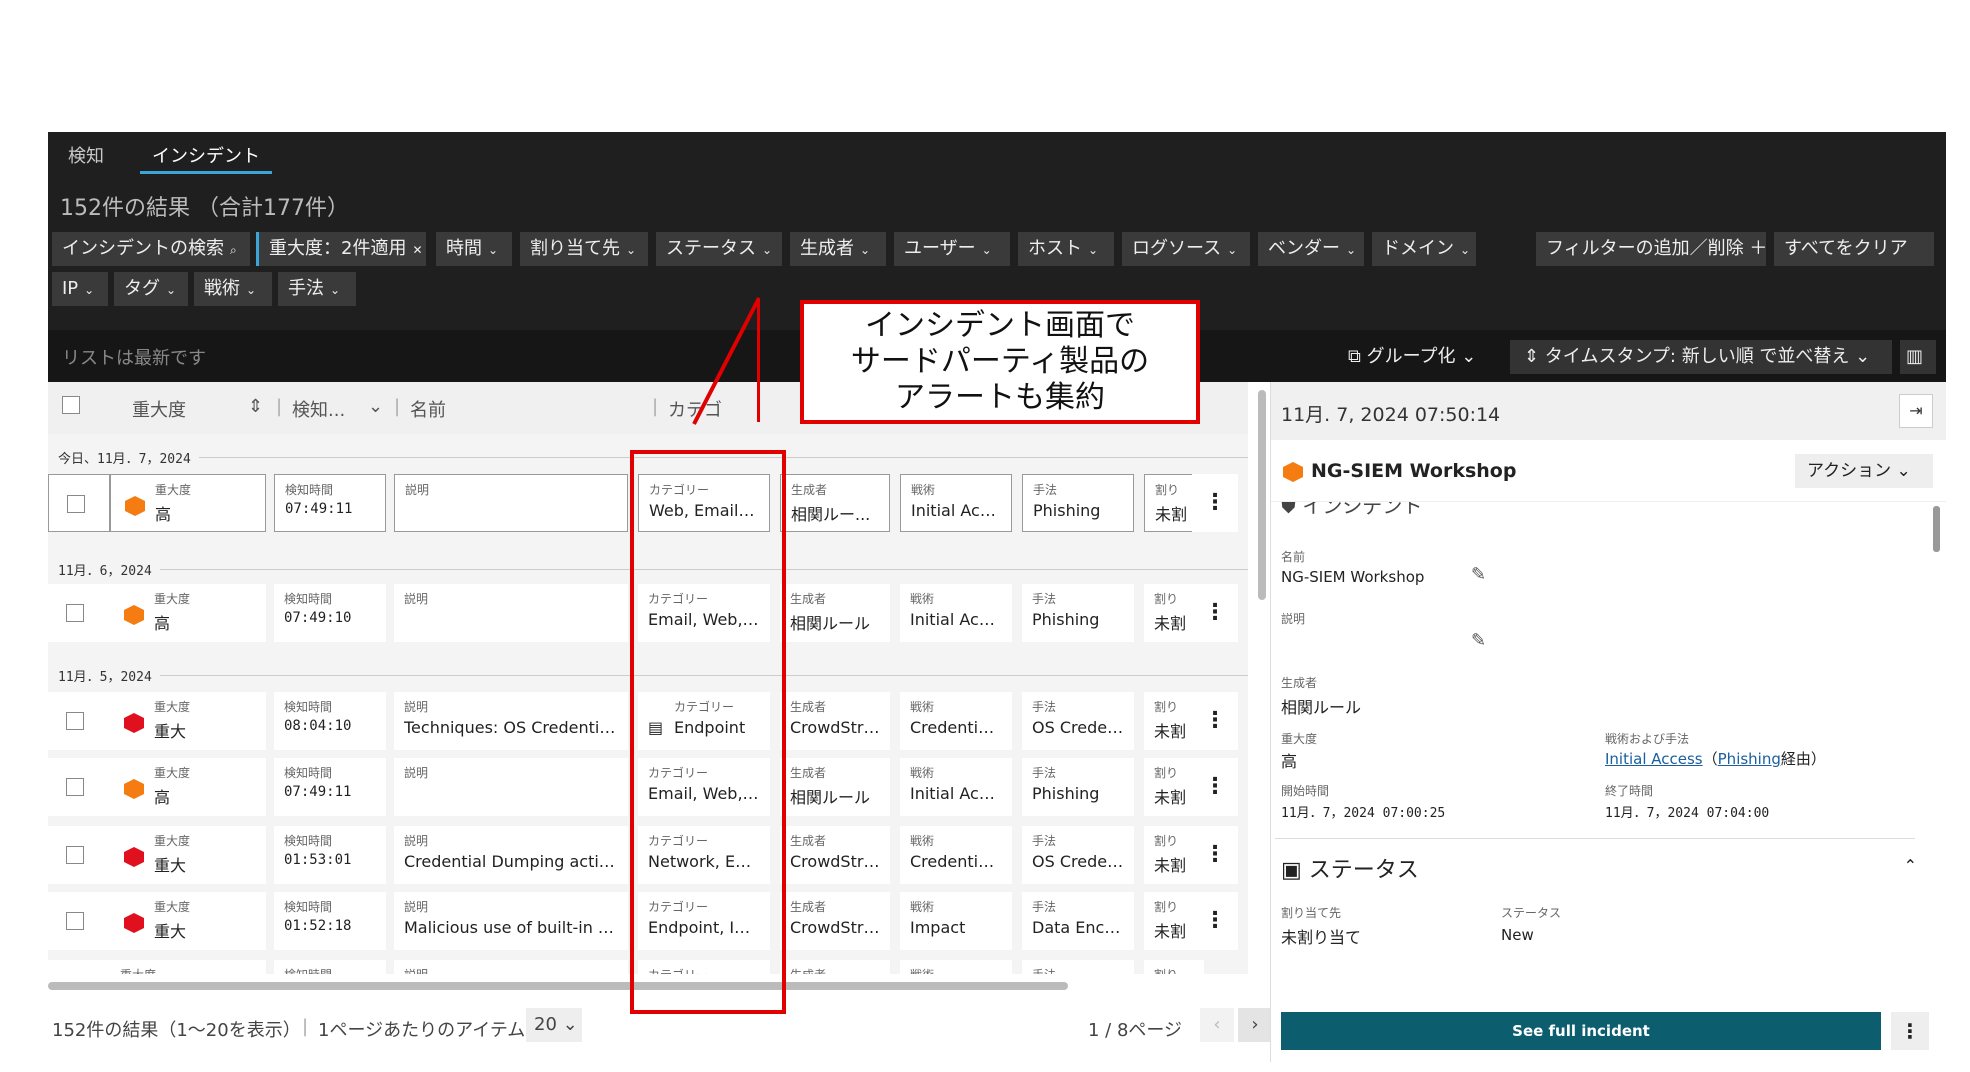  I want to click on filter-chip-technique: 手法 ⌄, so click(317, 289).